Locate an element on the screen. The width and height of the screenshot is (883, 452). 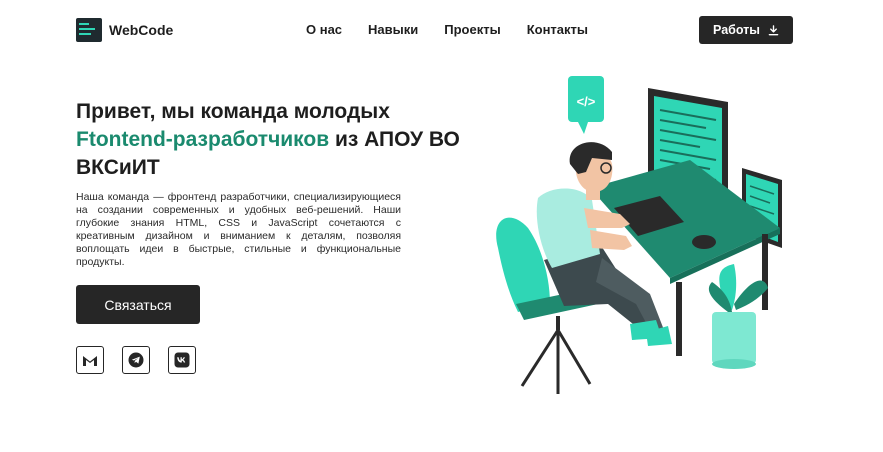
logo: WebCode is located at coordinates (124, 30).